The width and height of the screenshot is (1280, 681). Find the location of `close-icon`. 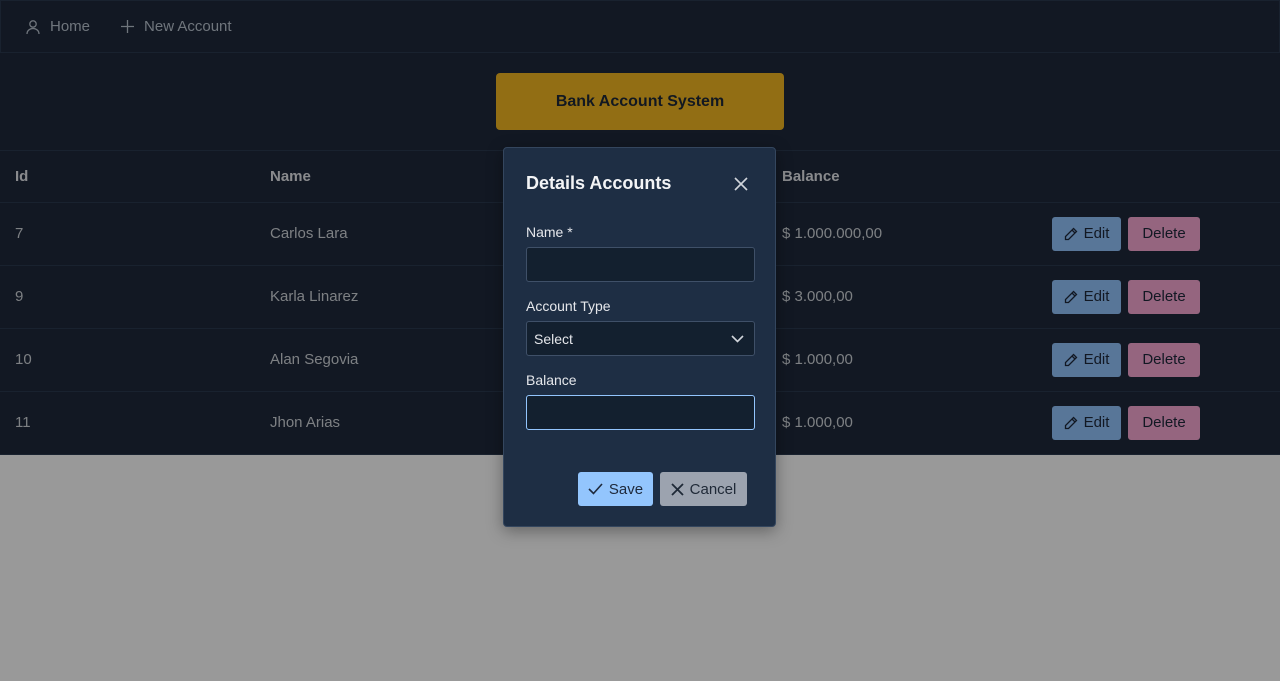

close-icon is located at coordinates (741, 184).